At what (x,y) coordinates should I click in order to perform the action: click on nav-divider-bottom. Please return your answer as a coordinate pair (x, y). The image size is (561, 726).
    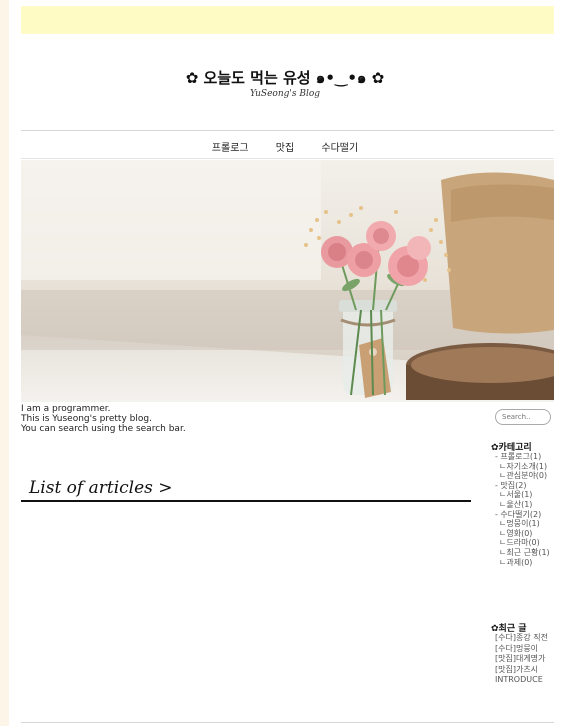
    Looking at the image, I should click on (287, 158).